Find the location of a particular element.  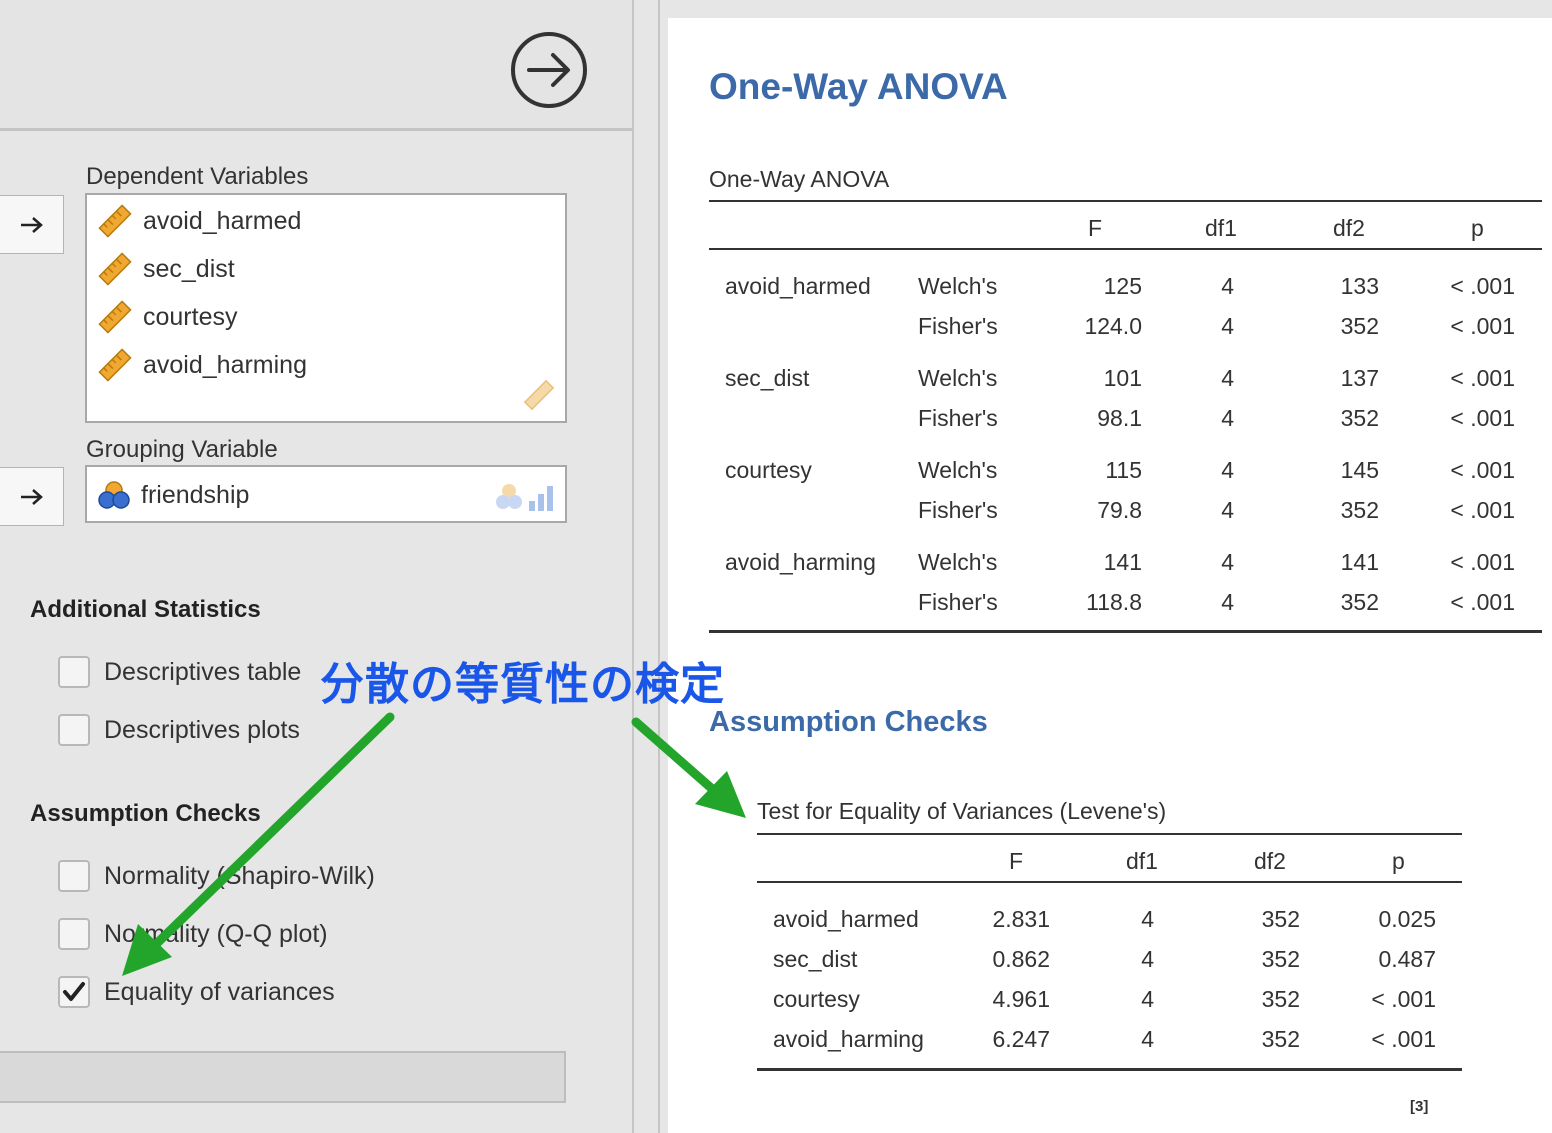

normality-shapiro-checkbox: Normality (Shapiro-Wilk) is located at coordinates (216, 876).